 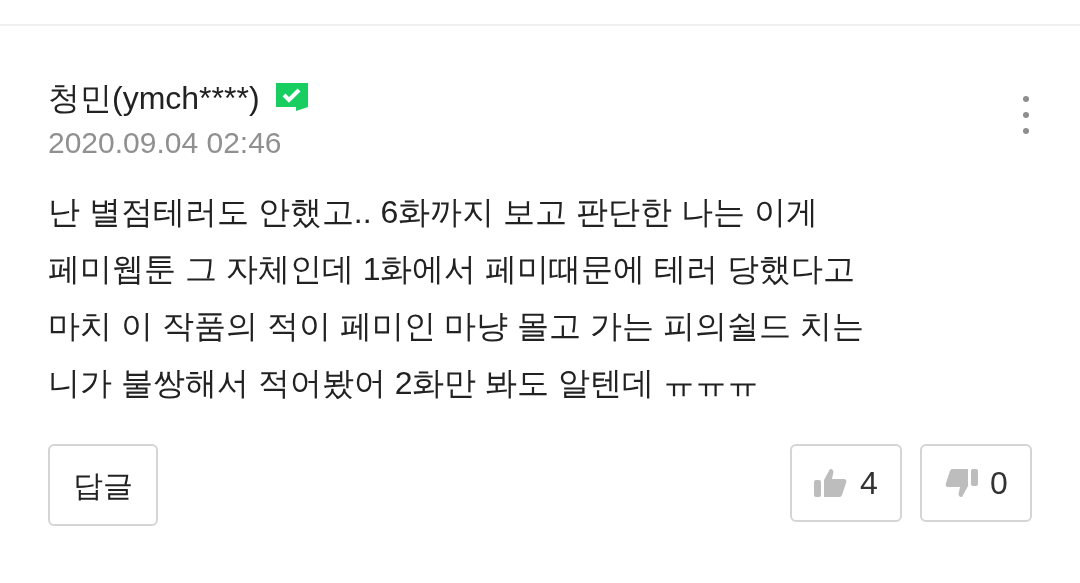 I want to click on dislike-button: 0, so click(x=976, y=483).